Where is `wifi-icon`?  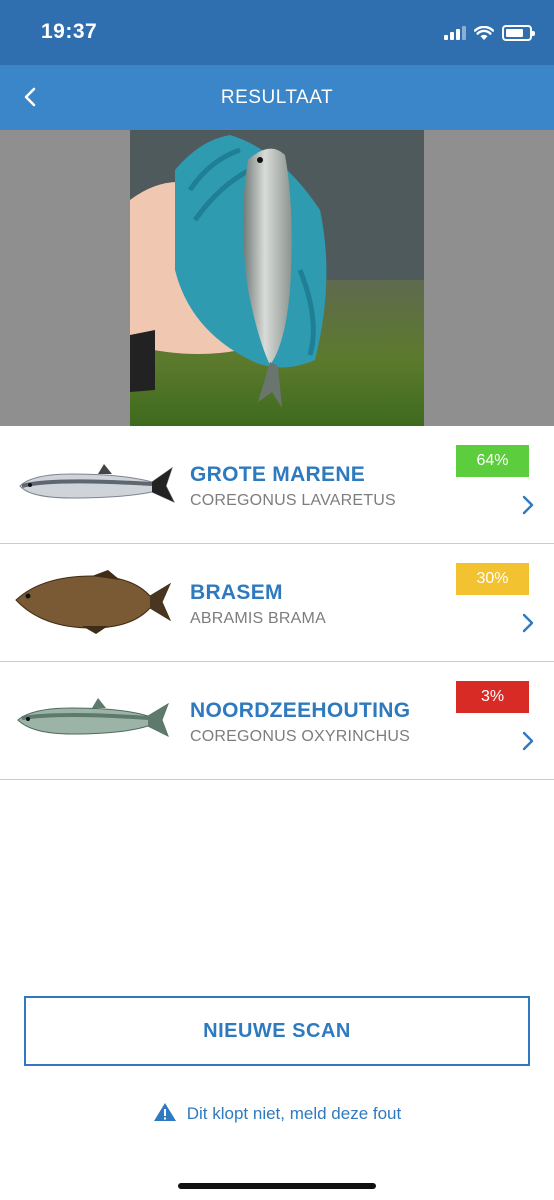
wifi-icon is located at coordinates (484, 32).